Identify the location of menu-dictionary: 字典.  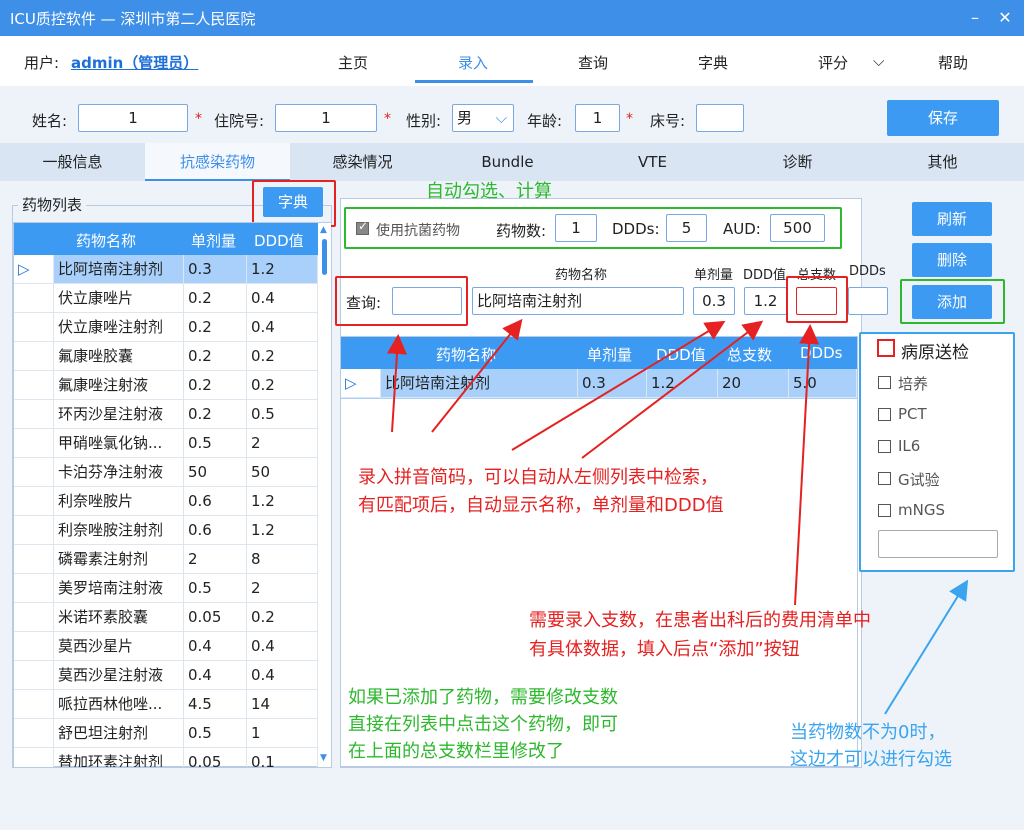
(713, 62).